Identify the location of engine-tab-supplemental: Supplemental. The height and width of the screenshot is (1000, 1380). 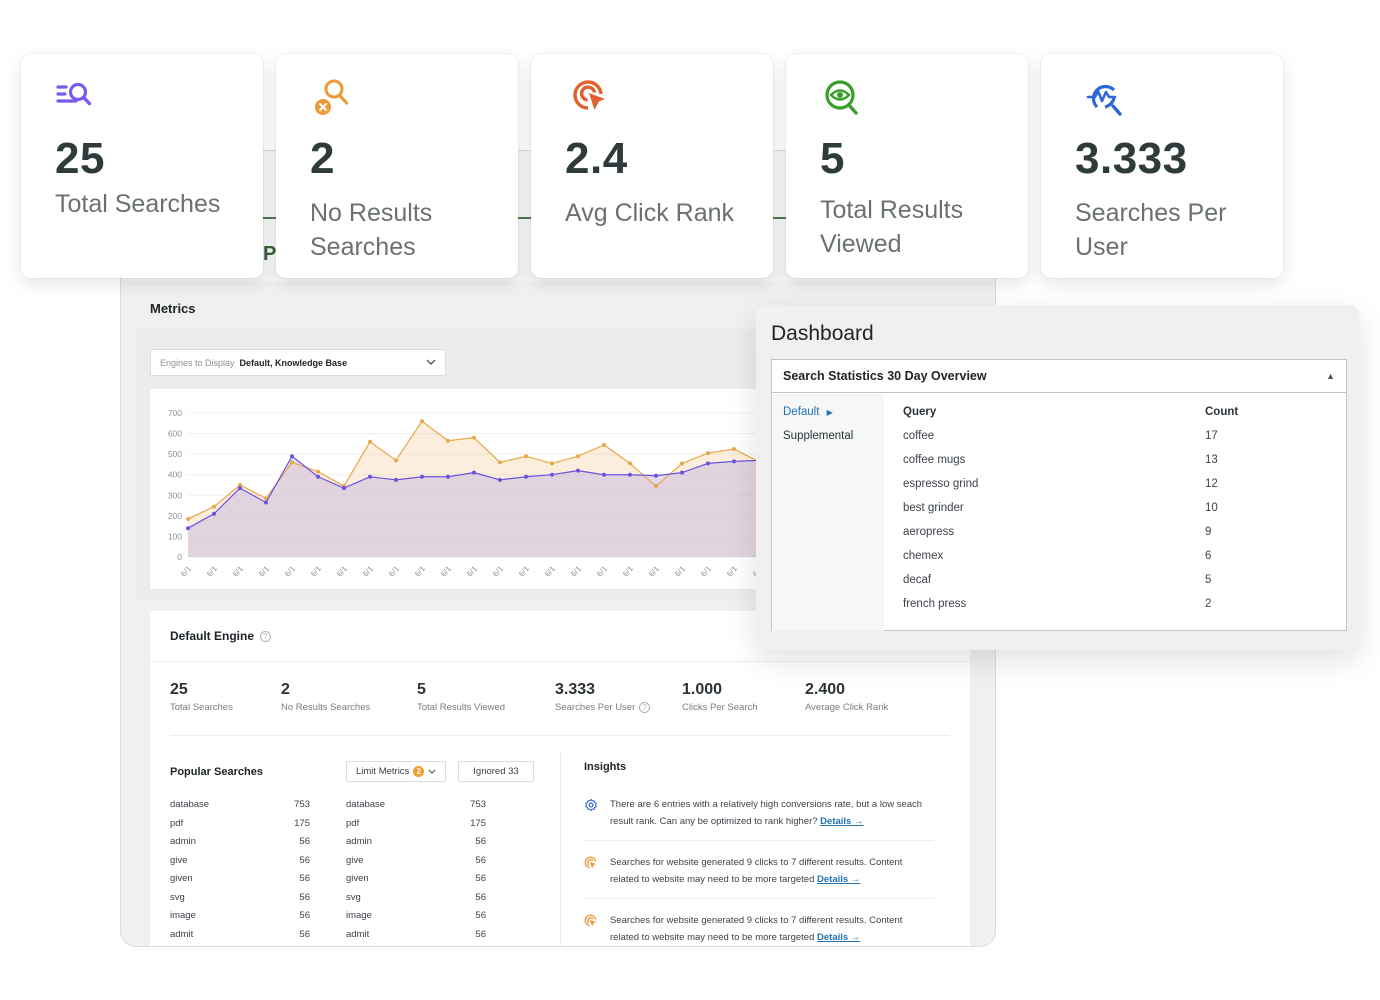
(828, 442).